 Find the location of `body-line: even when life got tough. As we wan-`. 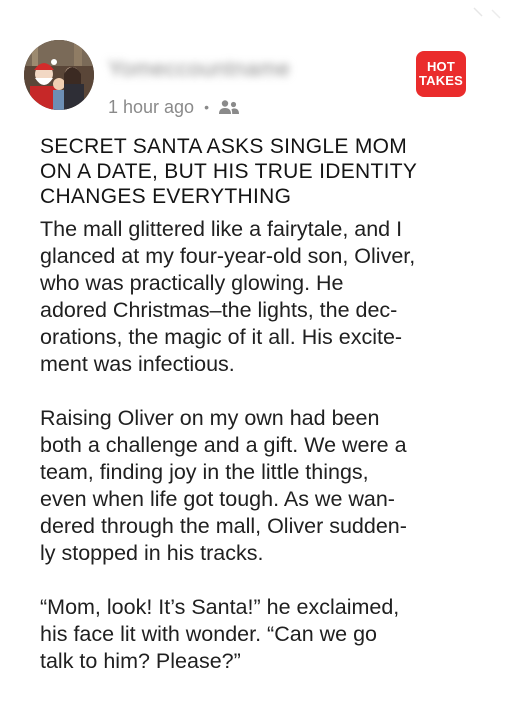

body-line: even when life got tough. As we wan- is located at coordinates (217, 499).